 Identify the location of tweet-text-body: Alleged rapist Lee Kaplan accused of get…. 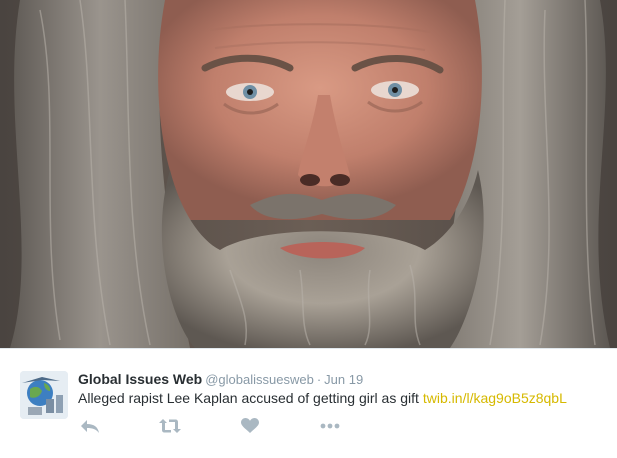
(248, 398).